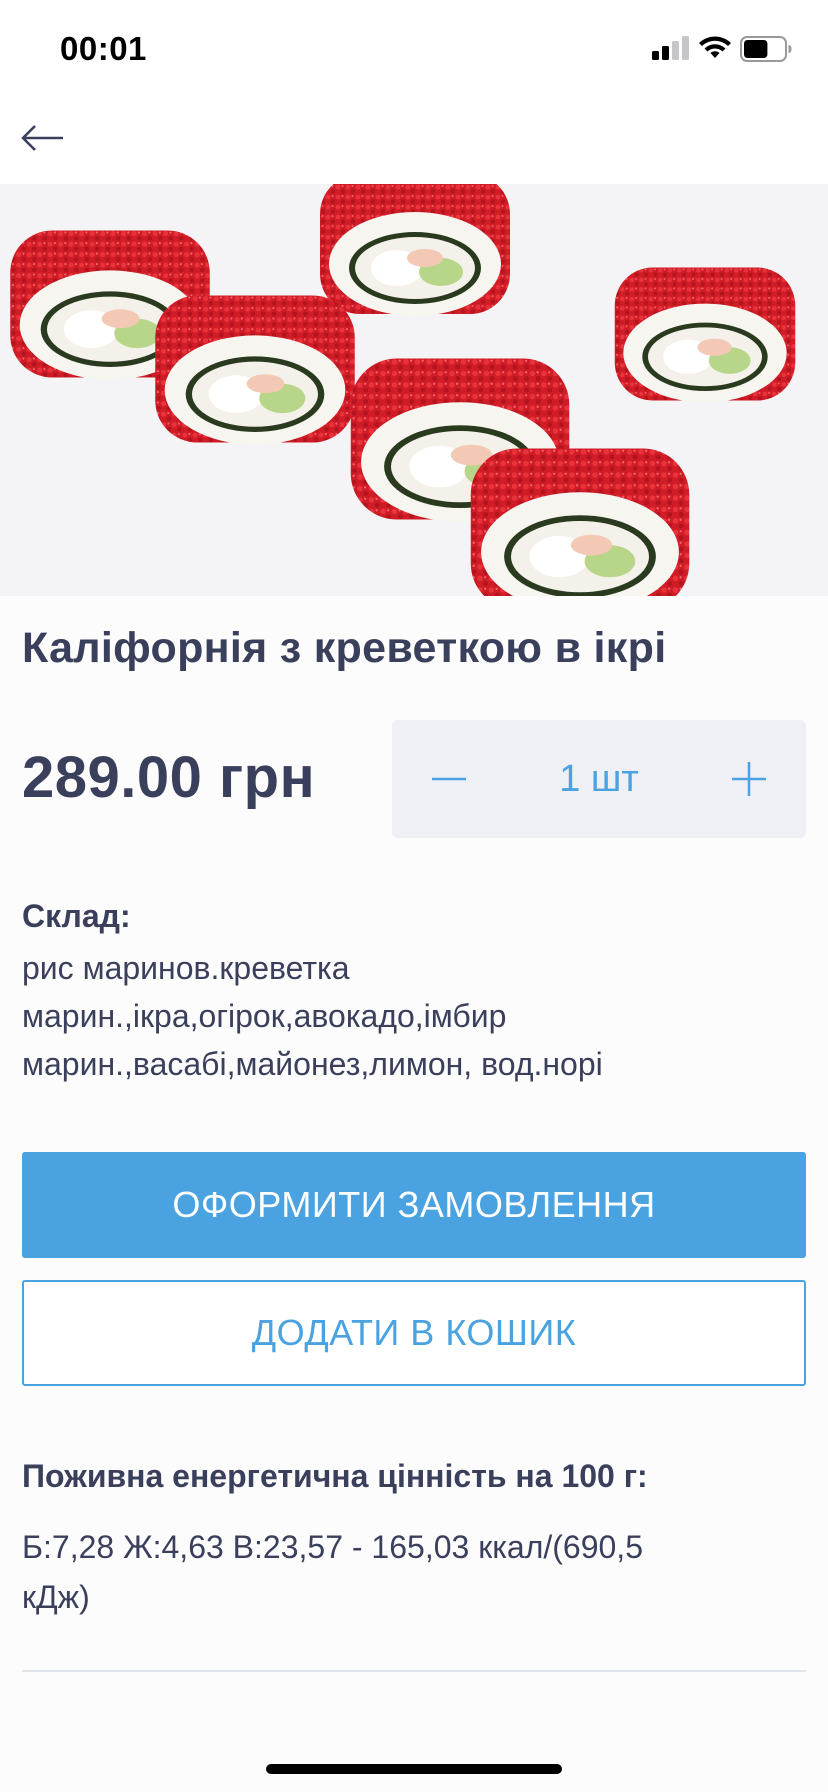 The height and width of the screenshot is (1792, 828). What do you see at coordinates (414, 1769) in the screenshot?
I see `home-indicator` at bounding box center [414, 1769].